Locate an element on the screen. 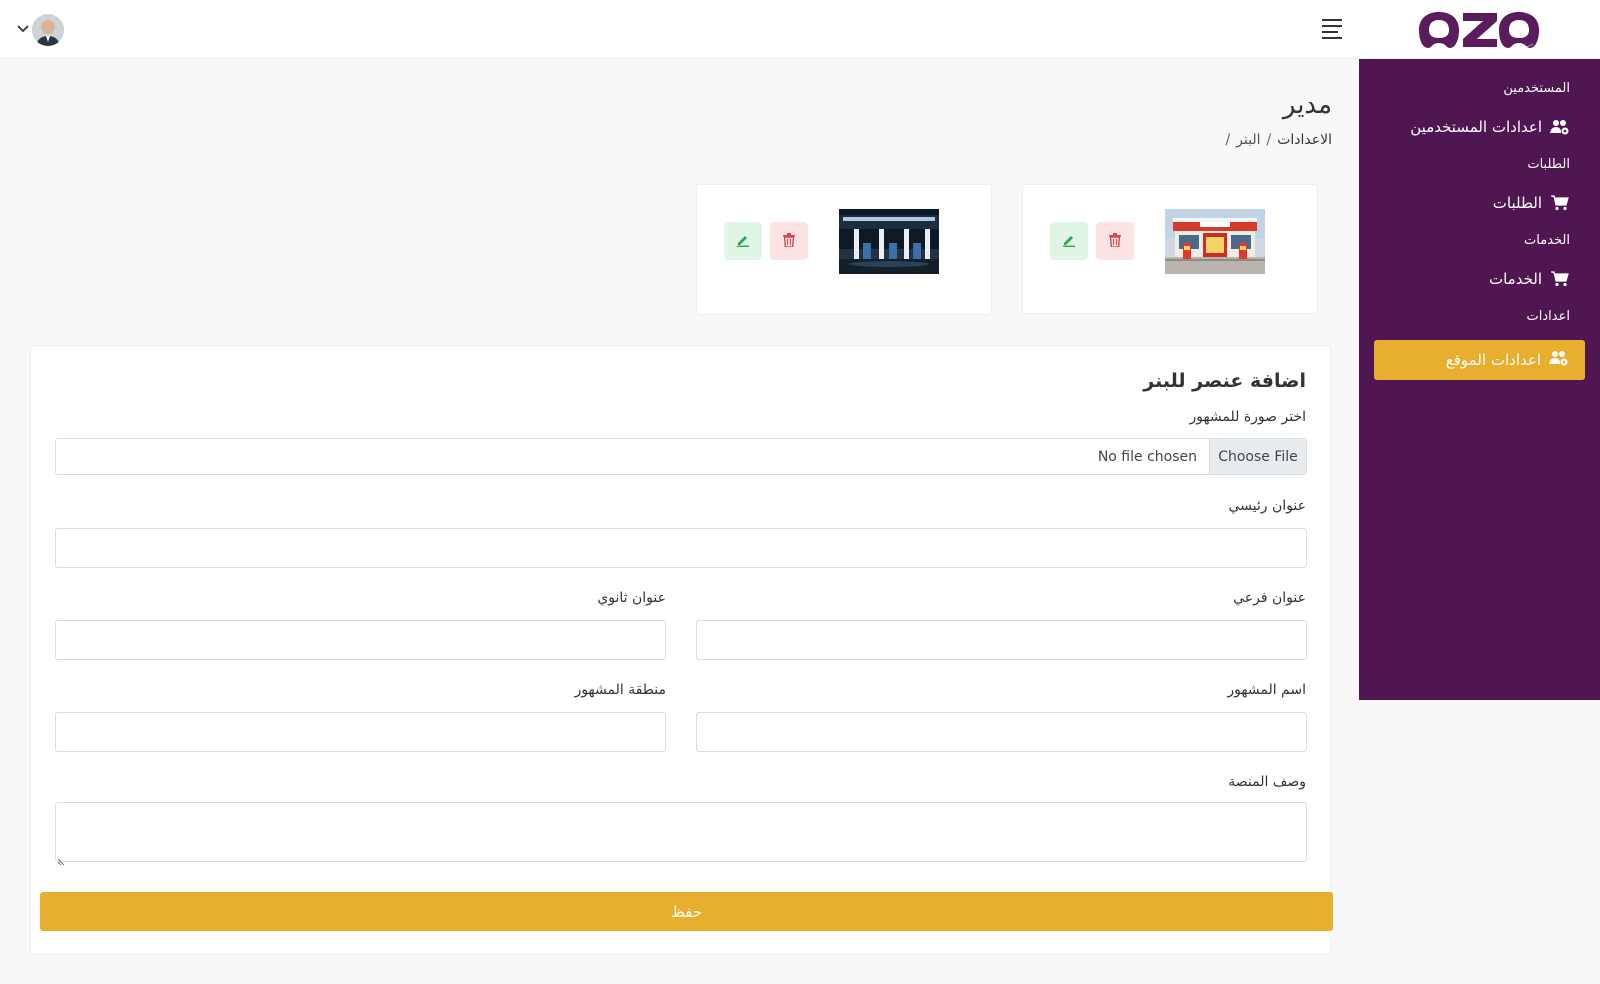  avatar is located at coordinates (48, 30).